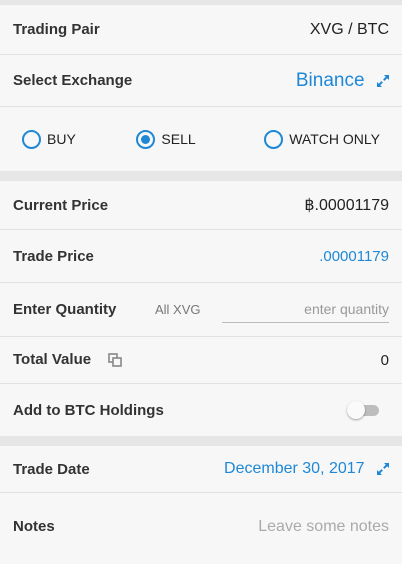 The image size is (402, 564). I want to click on copy-icon, so click(114, 359).